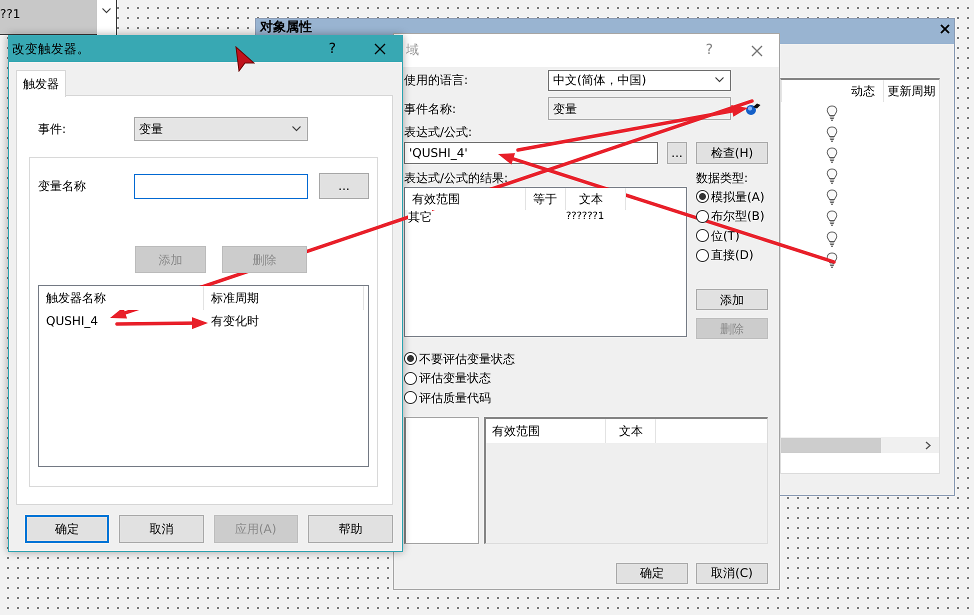 The width and height of the screenshot is (974, 615). Describe the element at coordinates (732, 573) in the screenshot. I see `button: 取消(C)` at that location.